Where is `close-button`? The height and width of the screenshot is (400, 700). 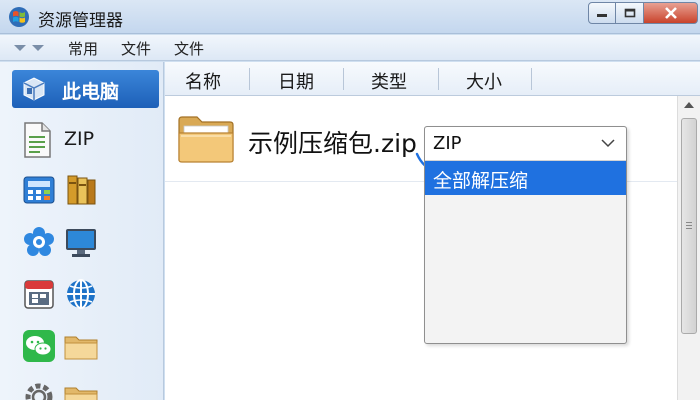
close-button is located at coordinates (671, 13).